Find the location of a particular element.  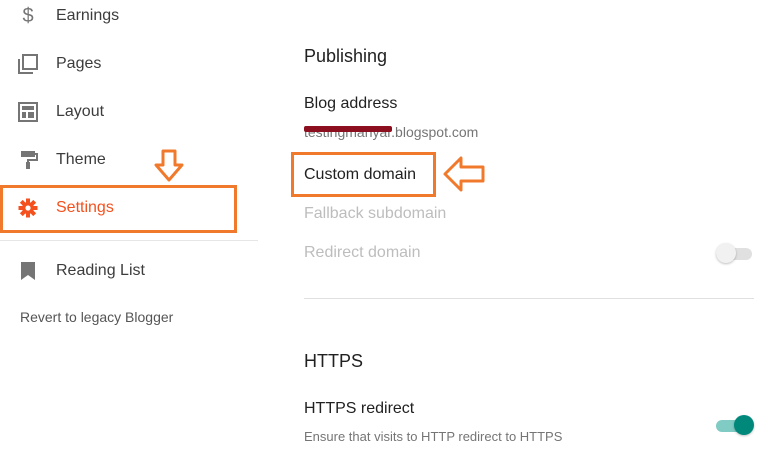

https-redirect-label: HTTPS redirect is located at coordinates (359, 409).